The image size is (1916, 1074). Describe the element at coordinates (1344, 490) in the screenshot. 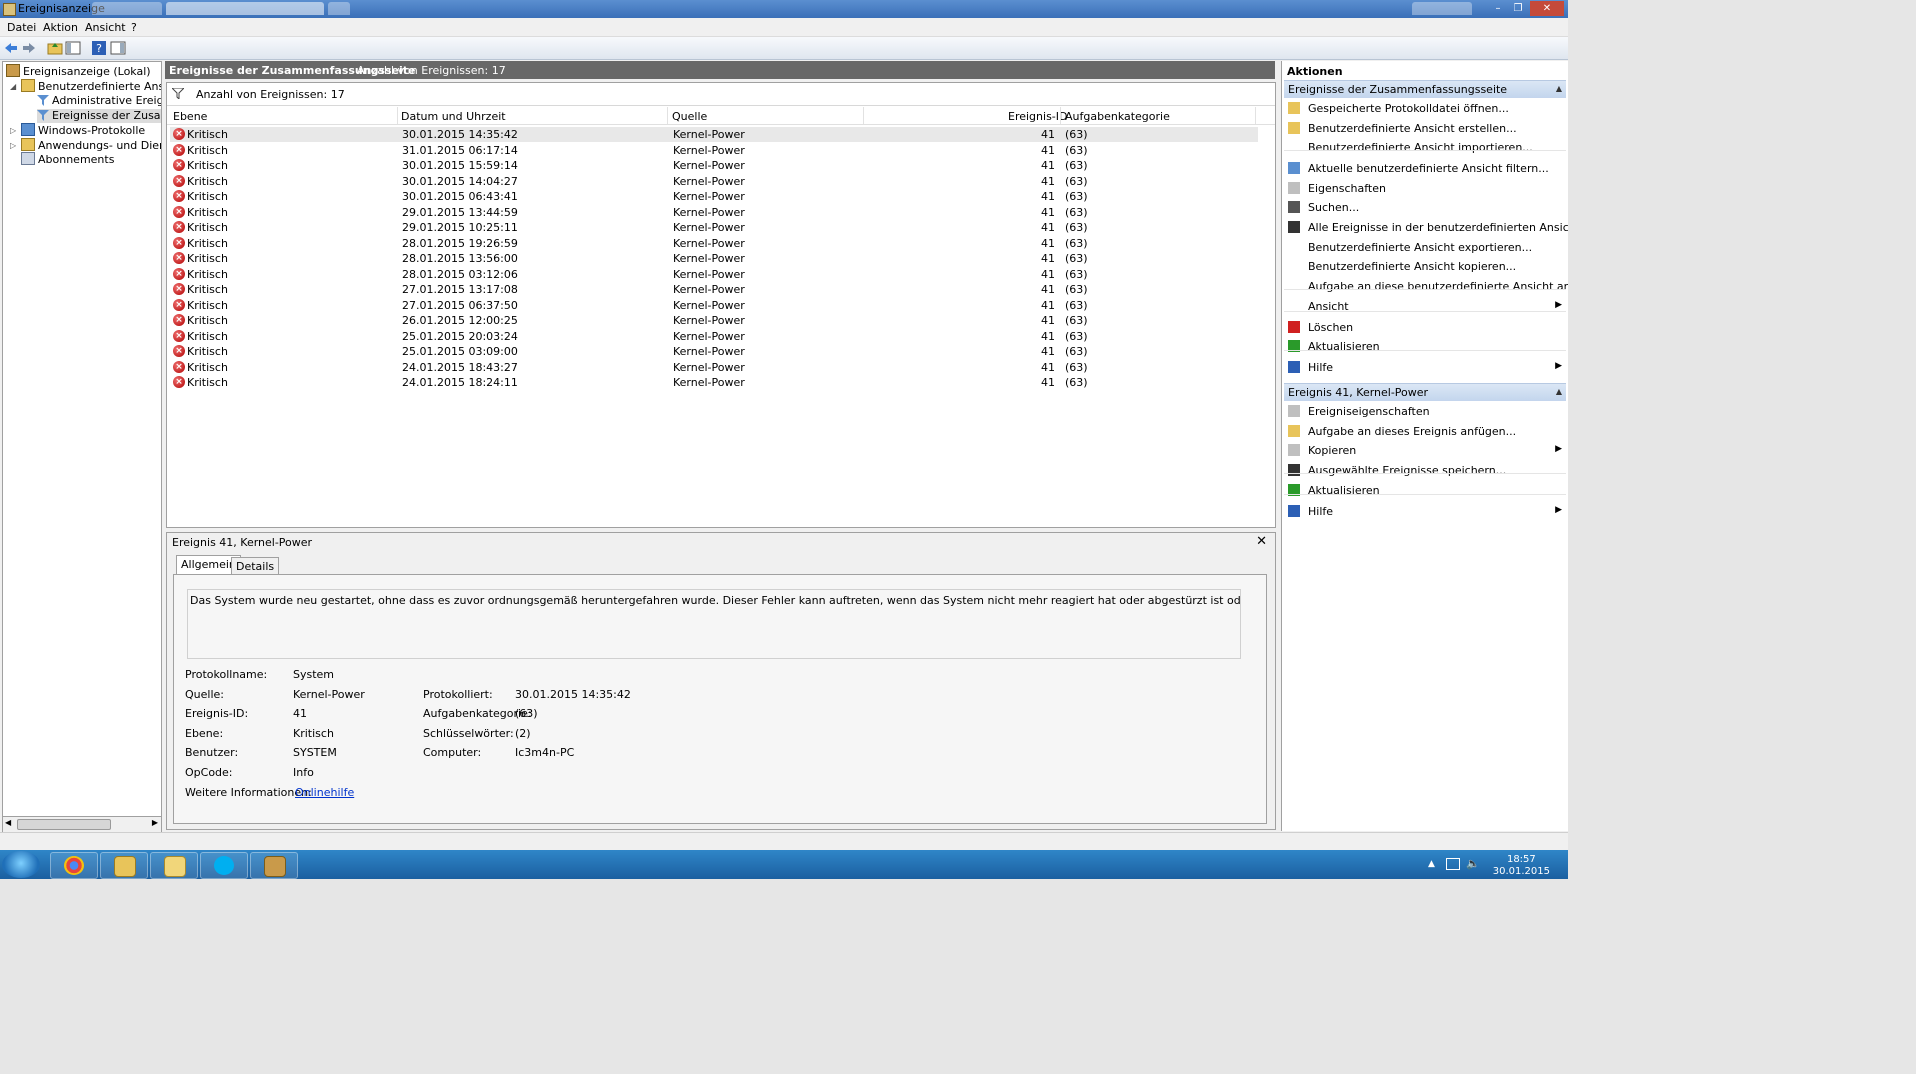

I see `action-label: Aktualisieren` at that location.